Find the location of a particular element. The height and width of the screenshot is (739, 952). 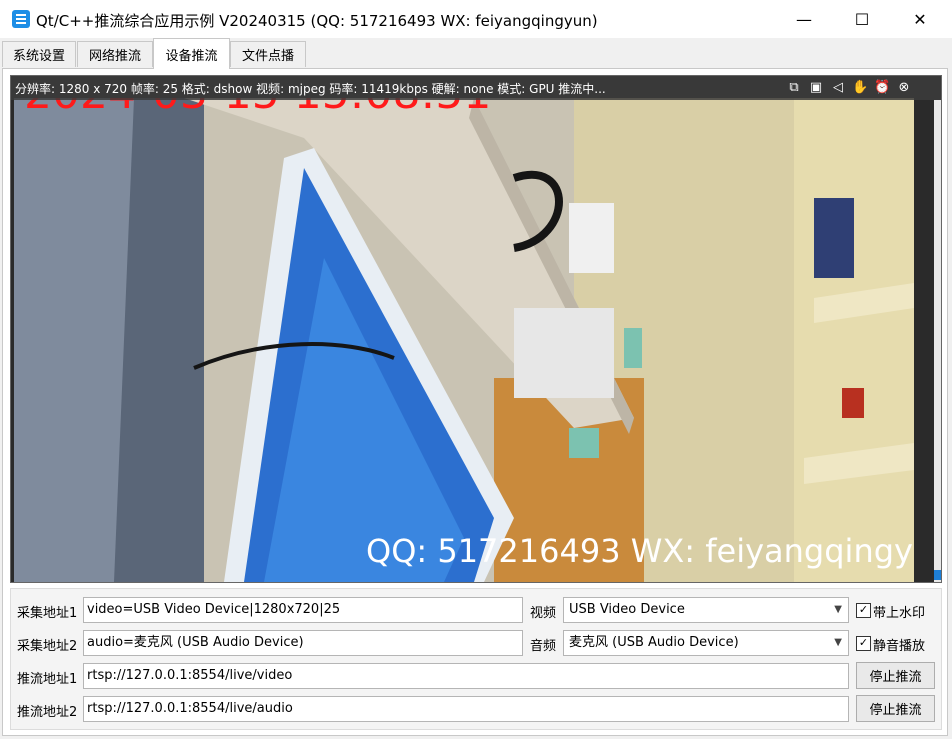

video-label: 视频 is located at coordinates (543, 613).